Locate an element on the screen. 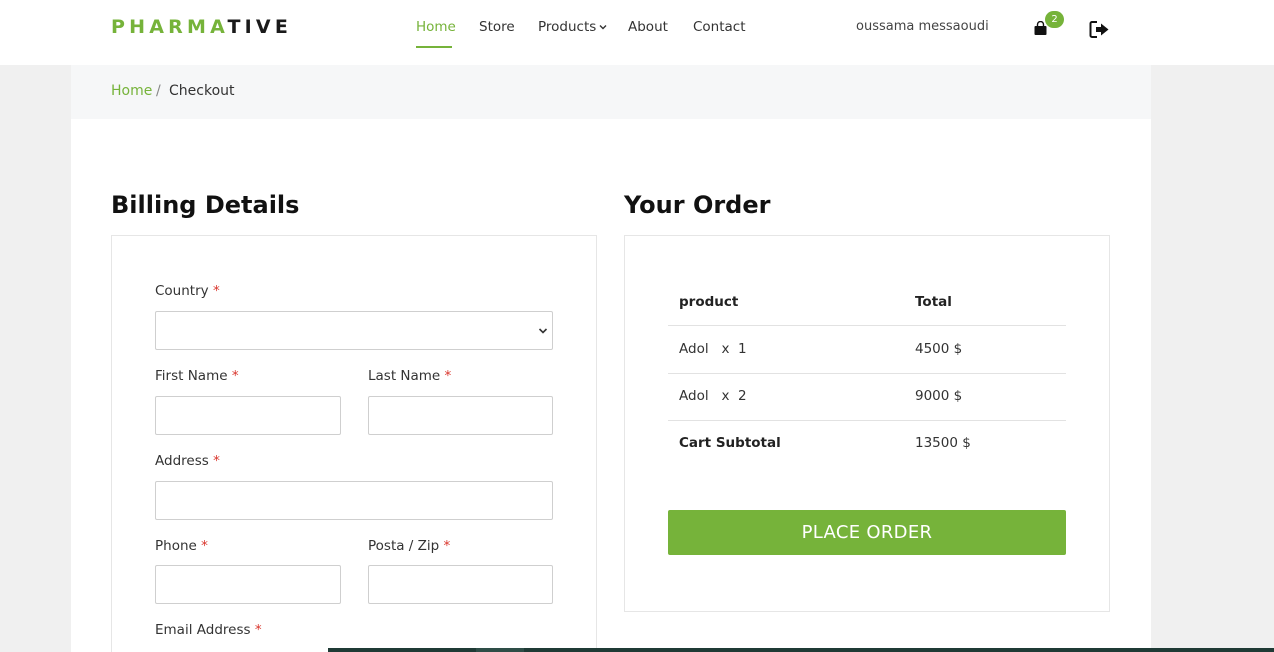 This screenshot has height=652, width=1274. billing-title: Billing Details is located at coordinates (205, 205).